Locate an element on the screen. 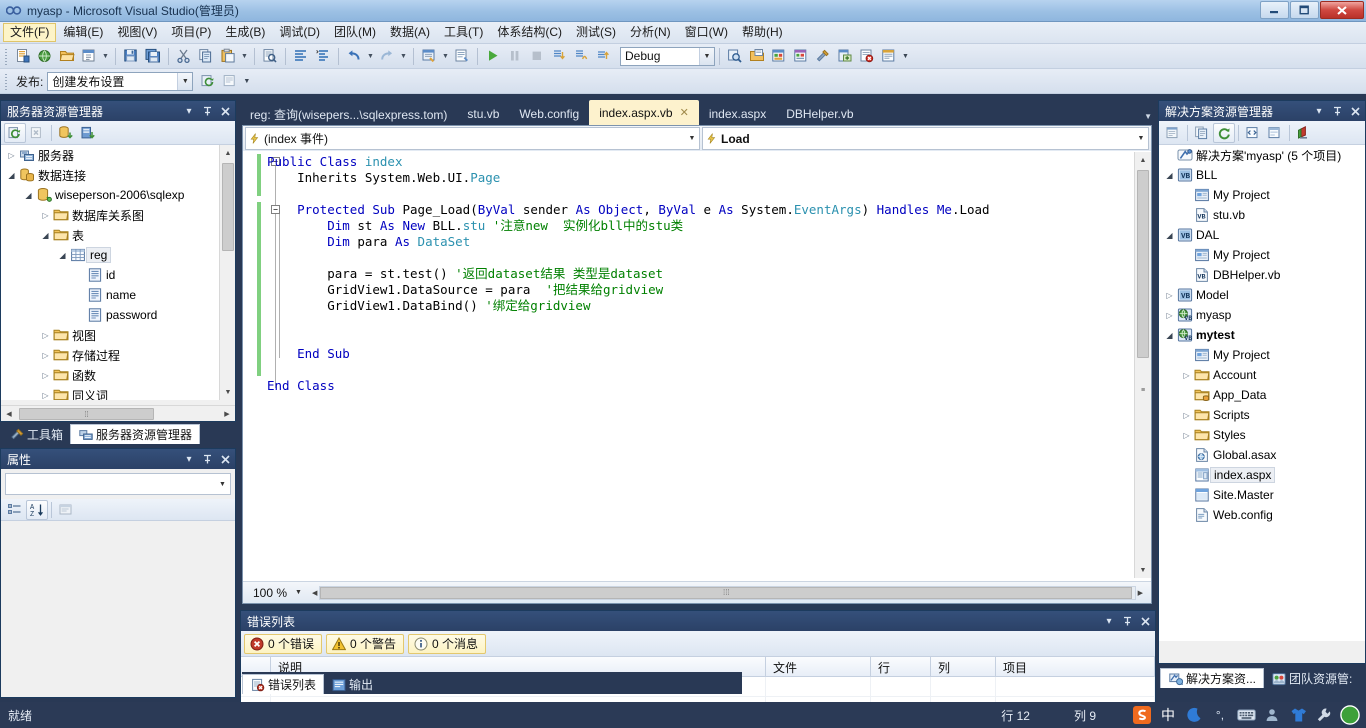 The image size is (1366, 728). add-item-icon is located at coordinates (89, 56).